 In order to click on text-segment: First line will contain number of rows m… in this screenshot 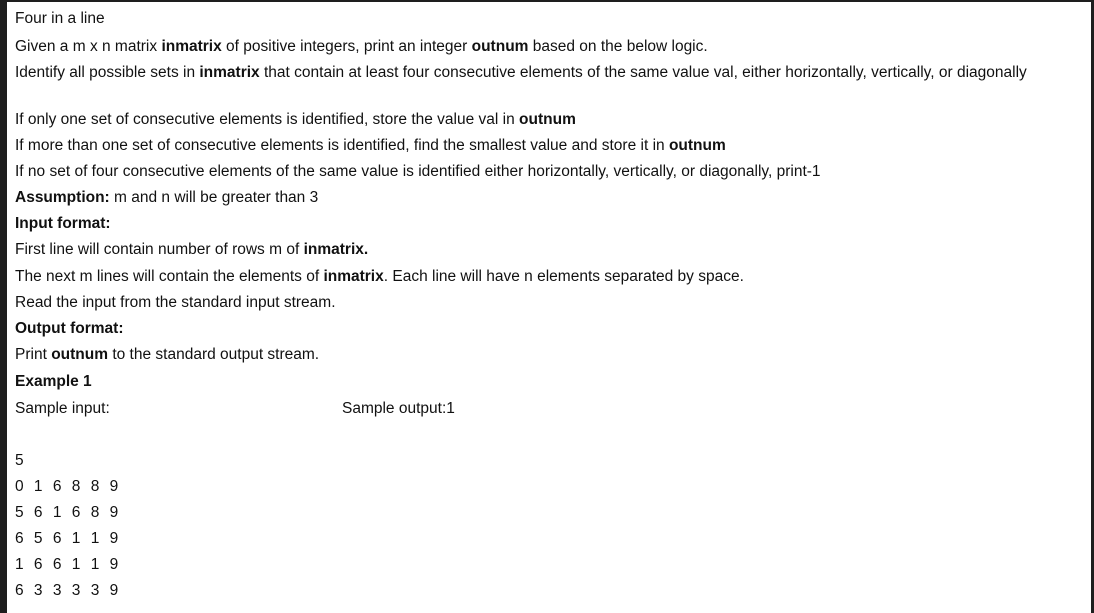, I will do `click(159, 249)`.